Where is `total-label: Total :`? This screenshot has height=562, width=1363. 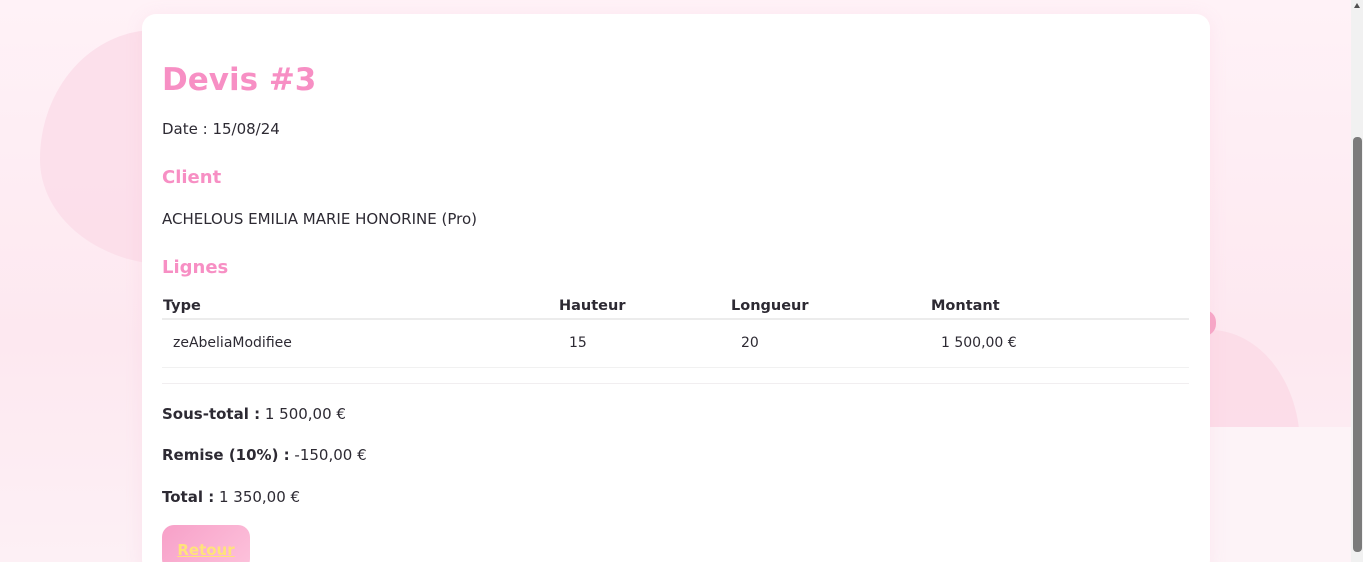
total-label: Total : is located at coordinates (188, 497).